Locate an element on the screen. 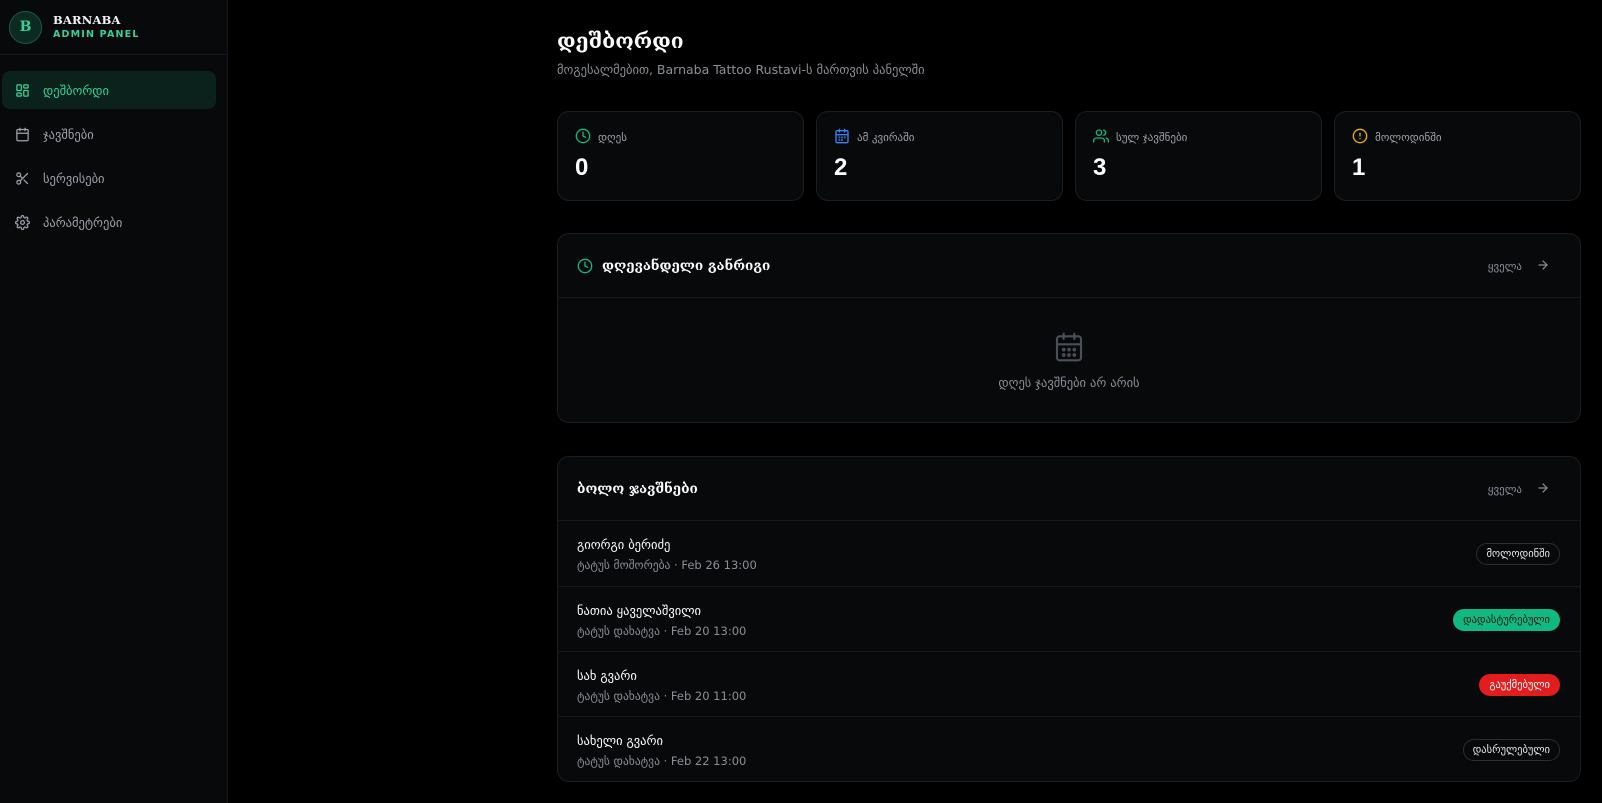 This screenshot has height=803, width=1602. booking-meta: ტატუს დახატვა · Feb 22 13:00 is located at coordinates (662, 761).